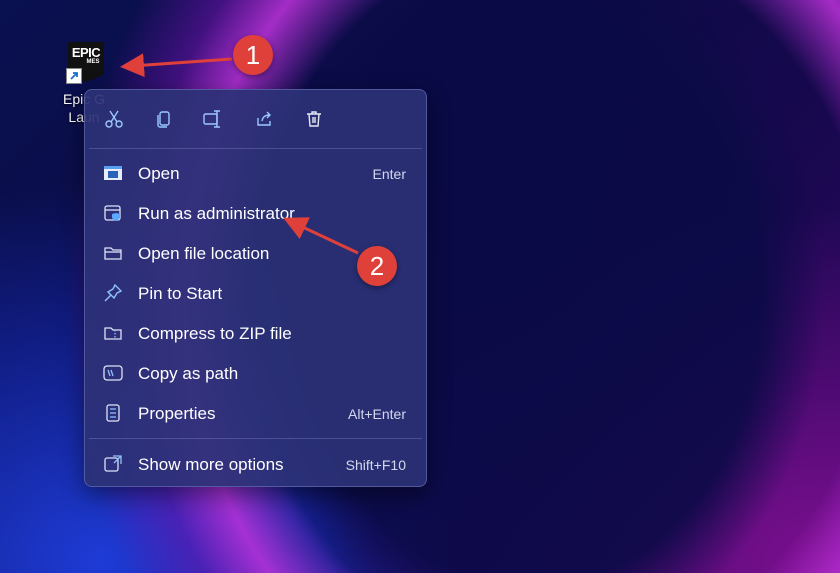 The height and width of the screenshot is (573, 840). Describe the element at coordinates (377, 414) in the screenshot. I see `menu-item-shortcut: Alt+Enter` at that location.